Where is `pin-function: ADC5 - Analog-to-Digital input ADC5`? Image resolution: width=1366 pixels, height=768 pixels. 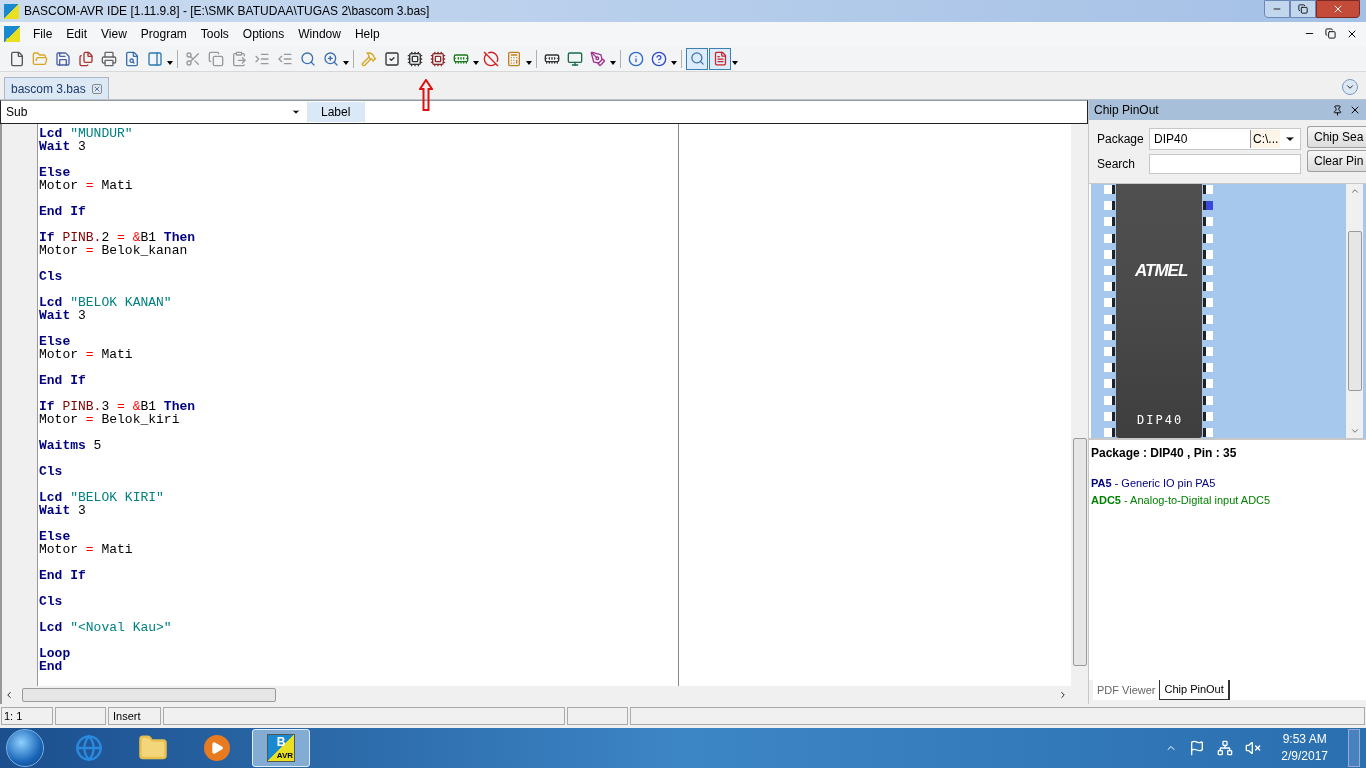
pin-function: ADC5 - Analog-to-Digital input ADC5 is located at coordinates (1181, 500).